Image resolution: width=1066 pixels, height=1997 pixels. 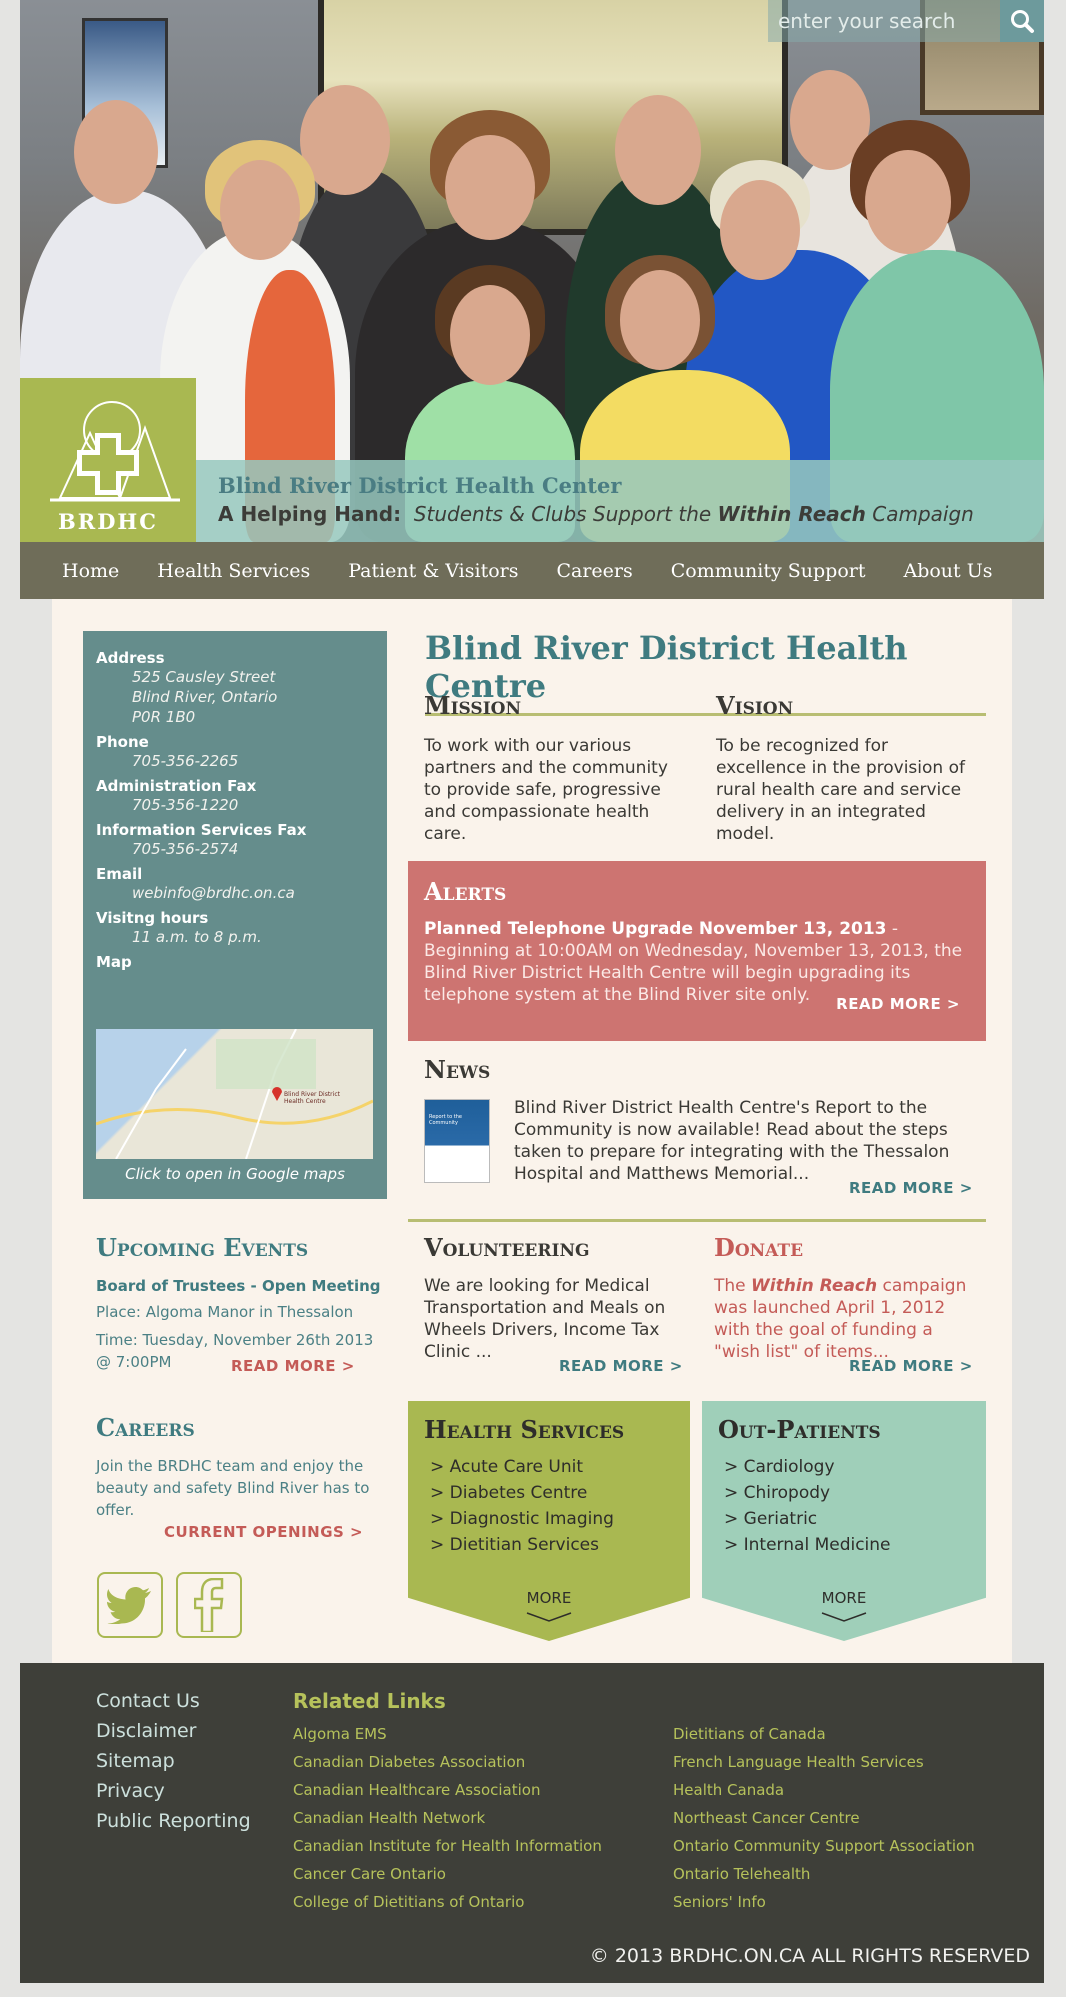 I want to click on nav-home: Home, so click(x=90, y=571).